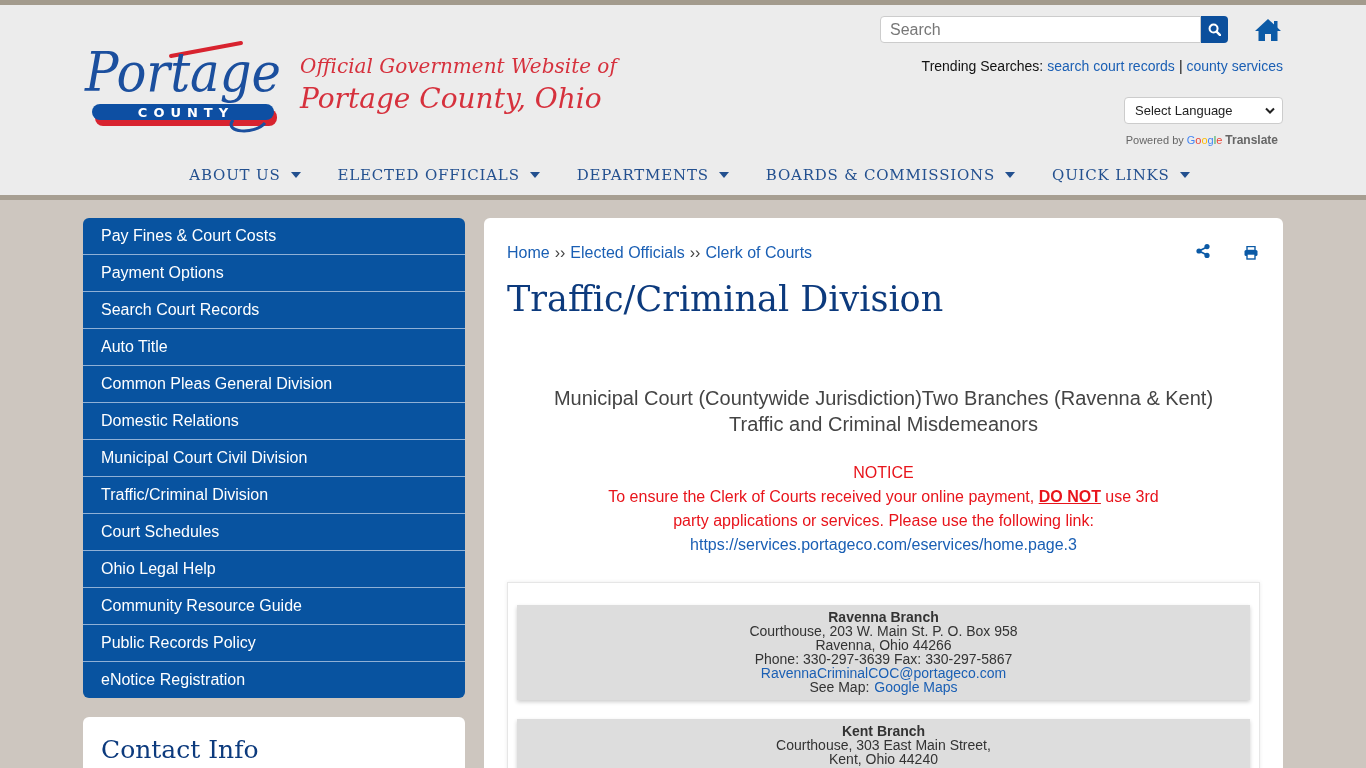  Describe the element at coordinates (274, 679) in the screenshot. I see `sidebar-link: eNotice Registration` at that location.